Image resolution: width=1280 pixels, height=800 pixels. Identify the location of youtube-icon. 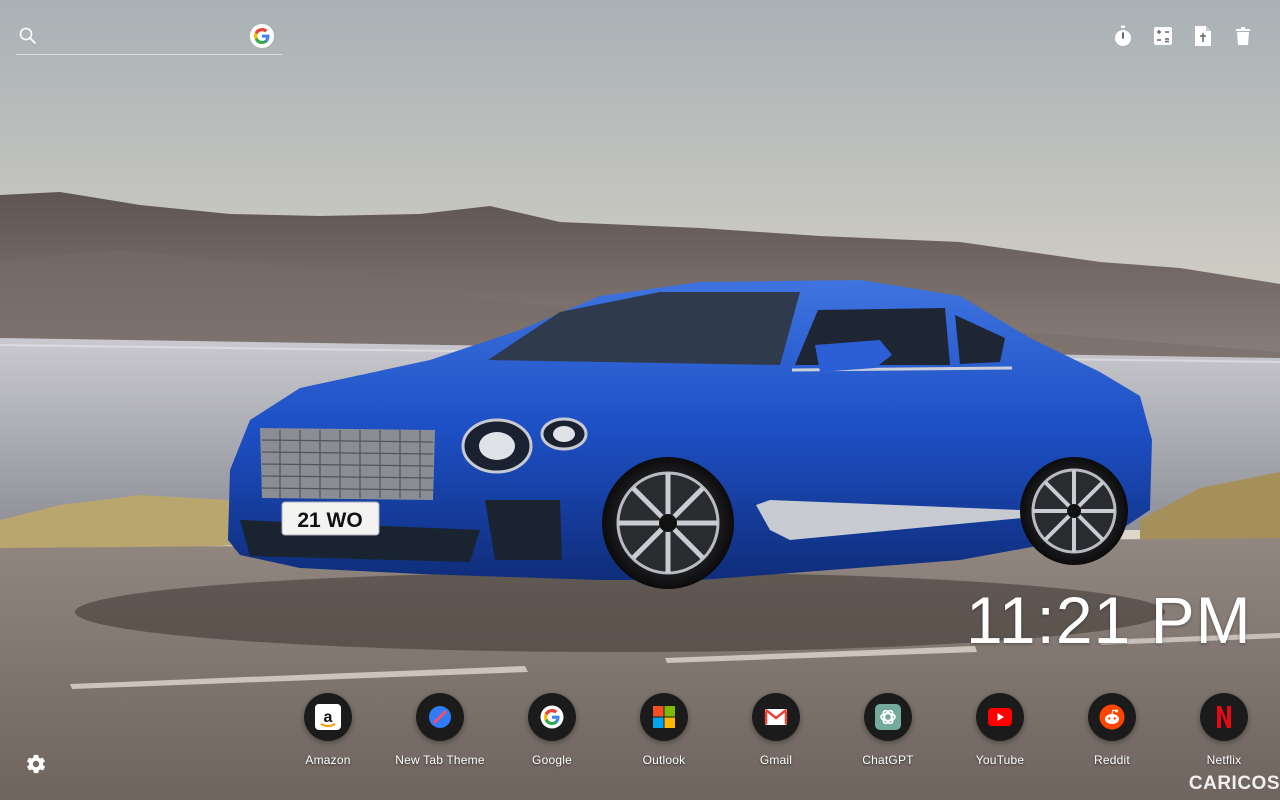
(1000, 717).